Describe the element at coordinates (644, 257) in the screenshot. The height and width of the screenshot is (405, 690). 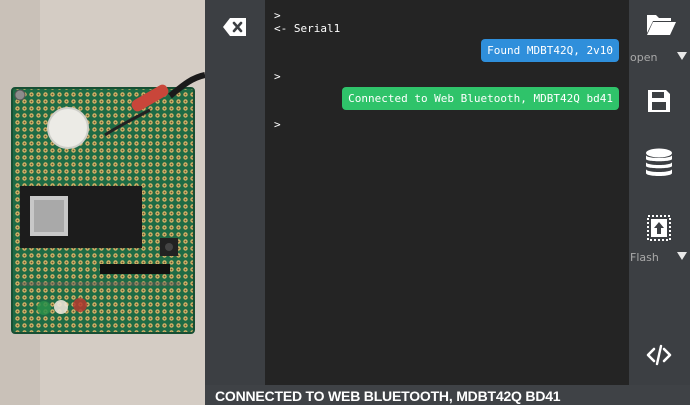
I see `flash-label: Flash` at that location.